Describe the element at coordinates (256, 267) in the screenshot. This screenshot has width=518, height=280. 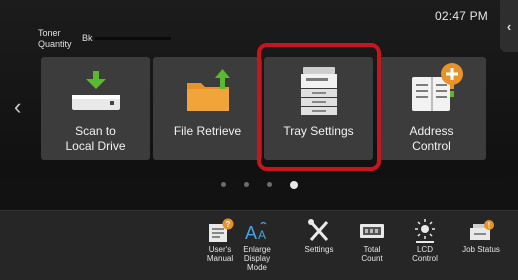
I see `button-label: Mode` at that location.